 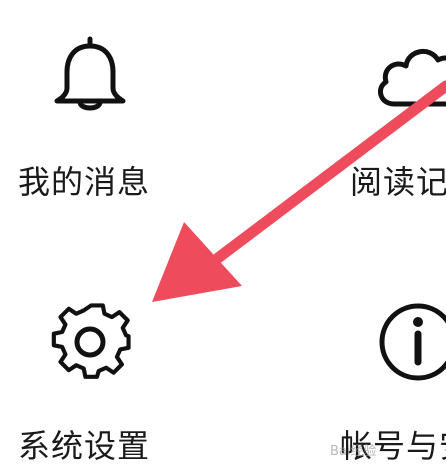 I want to click on bell-icon, so click(x=90, y=77).